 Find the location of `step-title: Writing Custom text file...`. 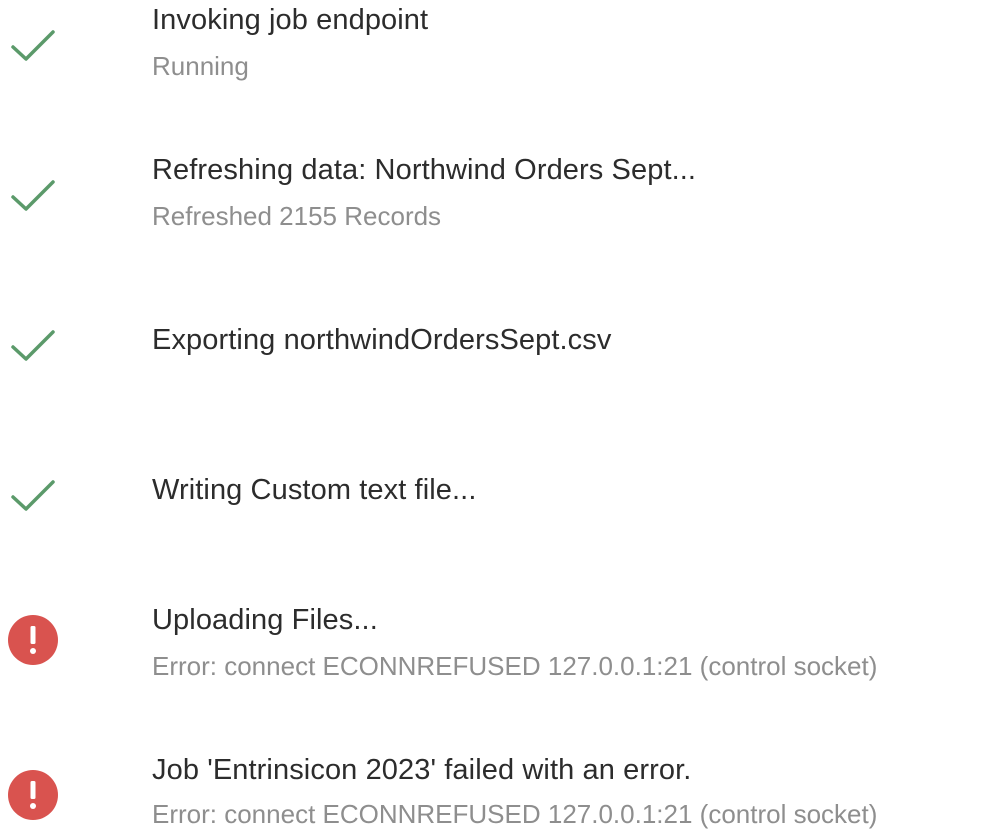

step-title: Writing Custom text file... is located at coordinates (314, 490).